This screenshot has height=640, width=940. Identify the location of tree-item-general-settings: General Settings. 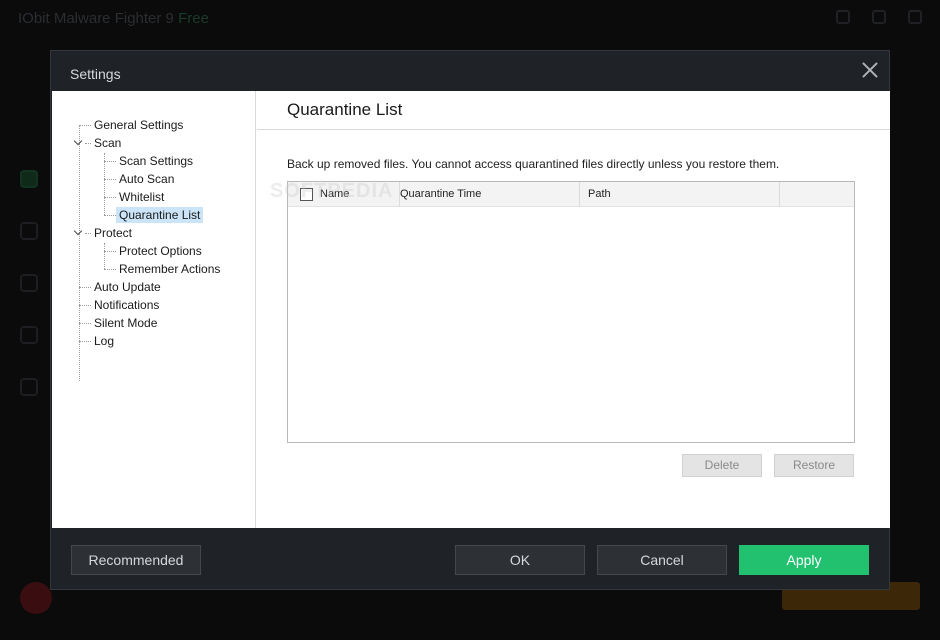
(138, 125).